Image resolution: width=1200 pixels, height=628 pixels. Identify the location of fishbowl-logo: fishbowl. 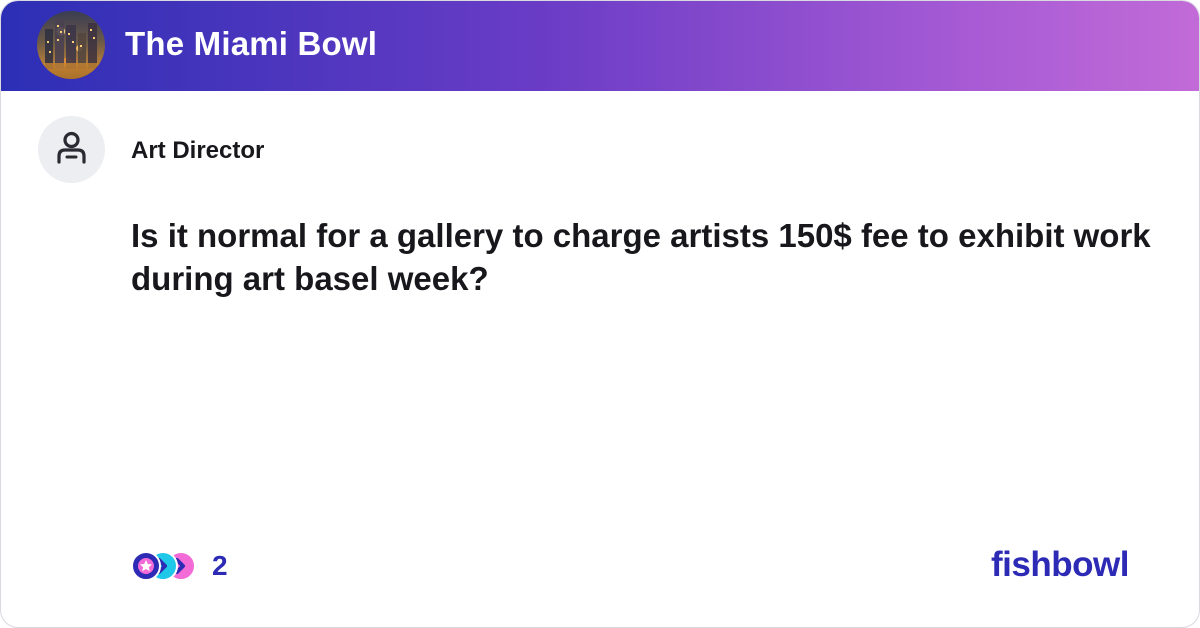
(1060, 565).